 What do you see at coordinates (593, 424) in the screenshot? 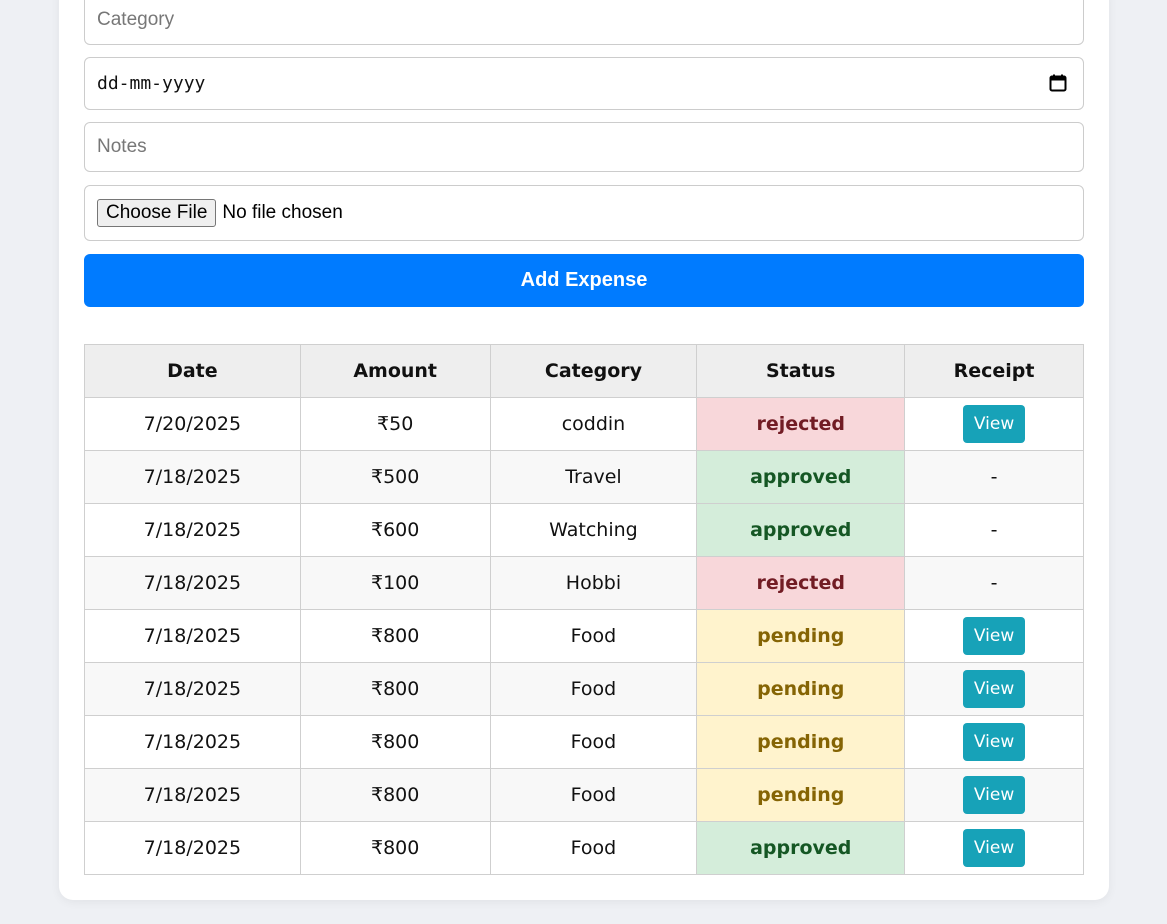
I see `cell-category: coddin` at bounding box center [593, 424].